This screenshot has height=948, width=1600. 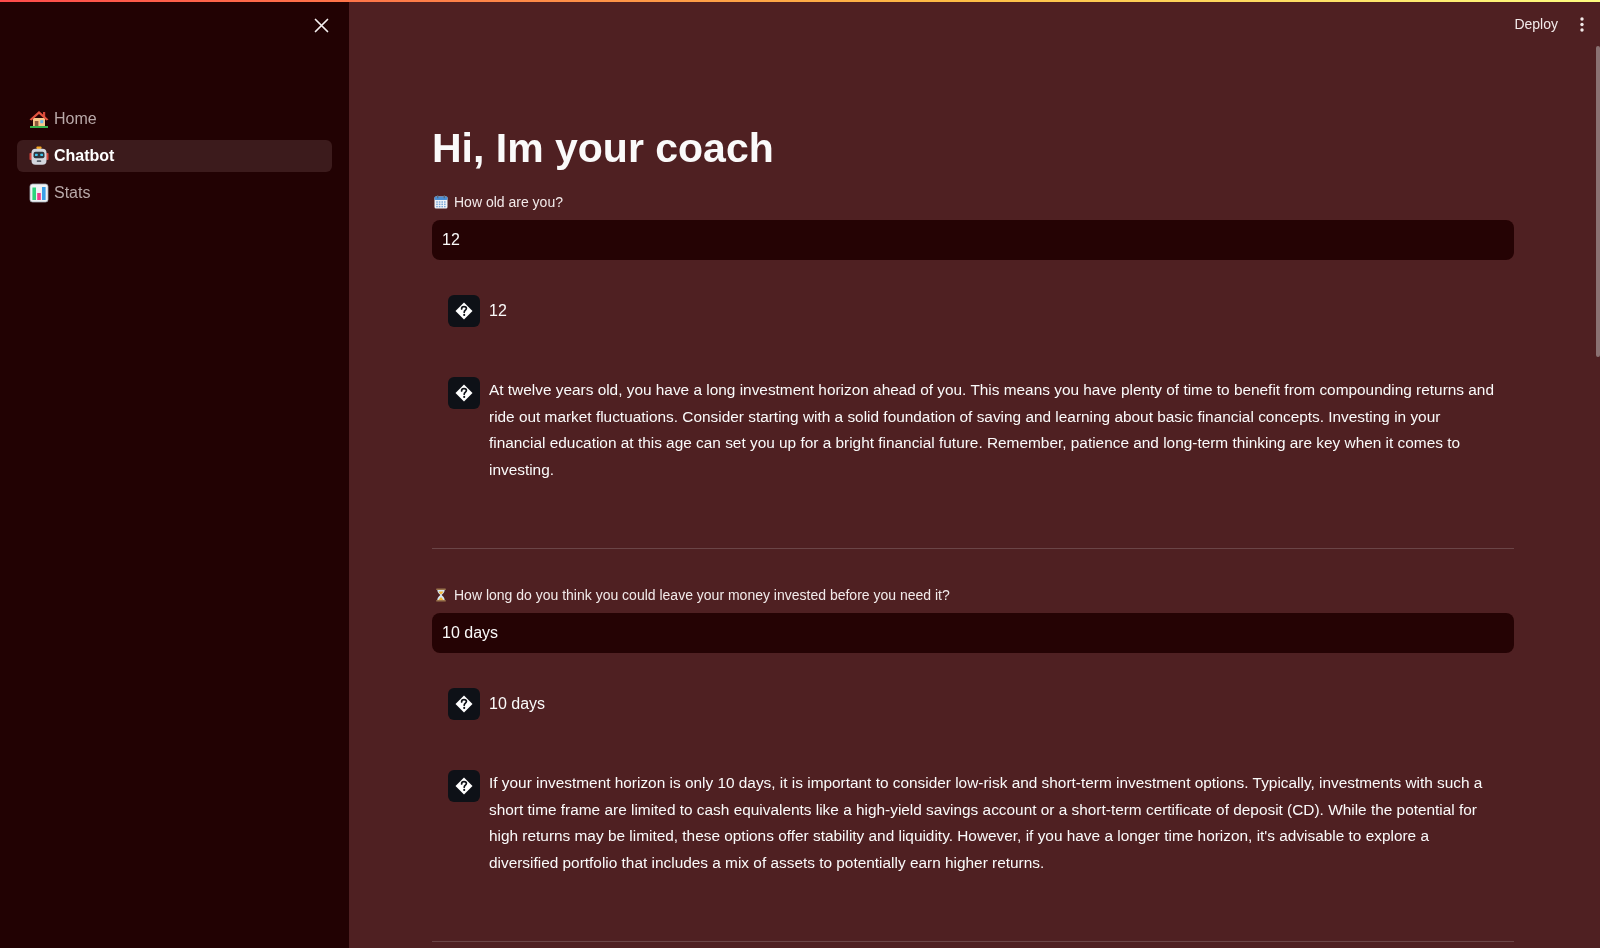 I want to click on message-text: 10 days, so click(x=517, y=704).